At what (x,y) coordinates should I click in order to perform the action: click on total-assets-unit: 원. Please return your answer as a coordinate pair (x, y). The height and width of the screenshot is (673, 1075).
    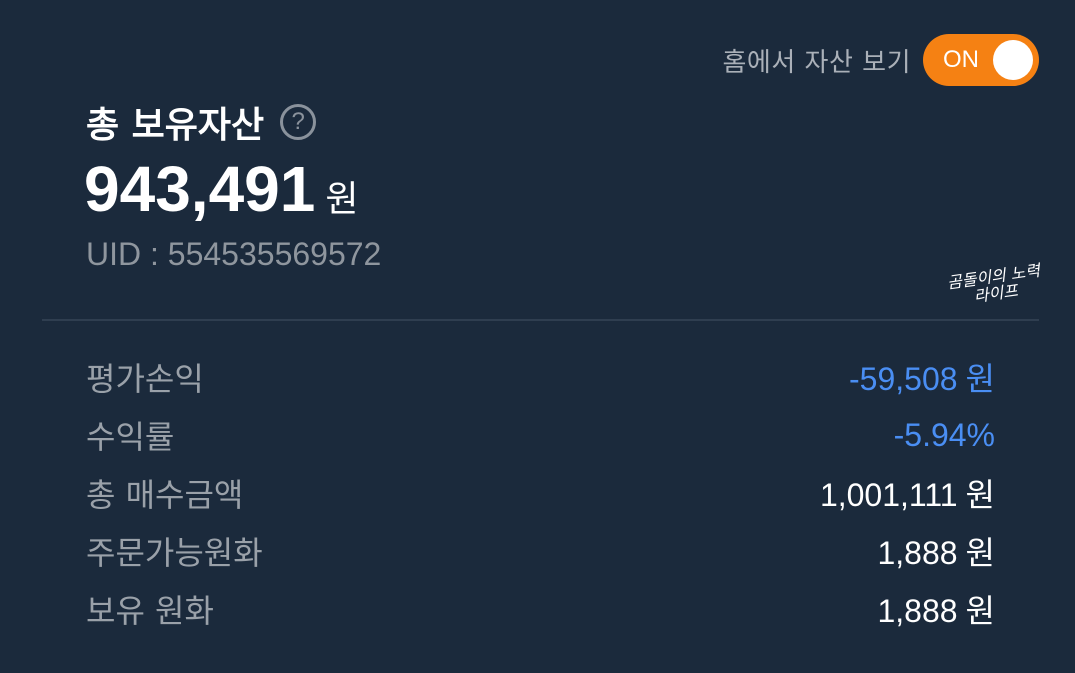
    Looking at the image, I should click on (342, 199).